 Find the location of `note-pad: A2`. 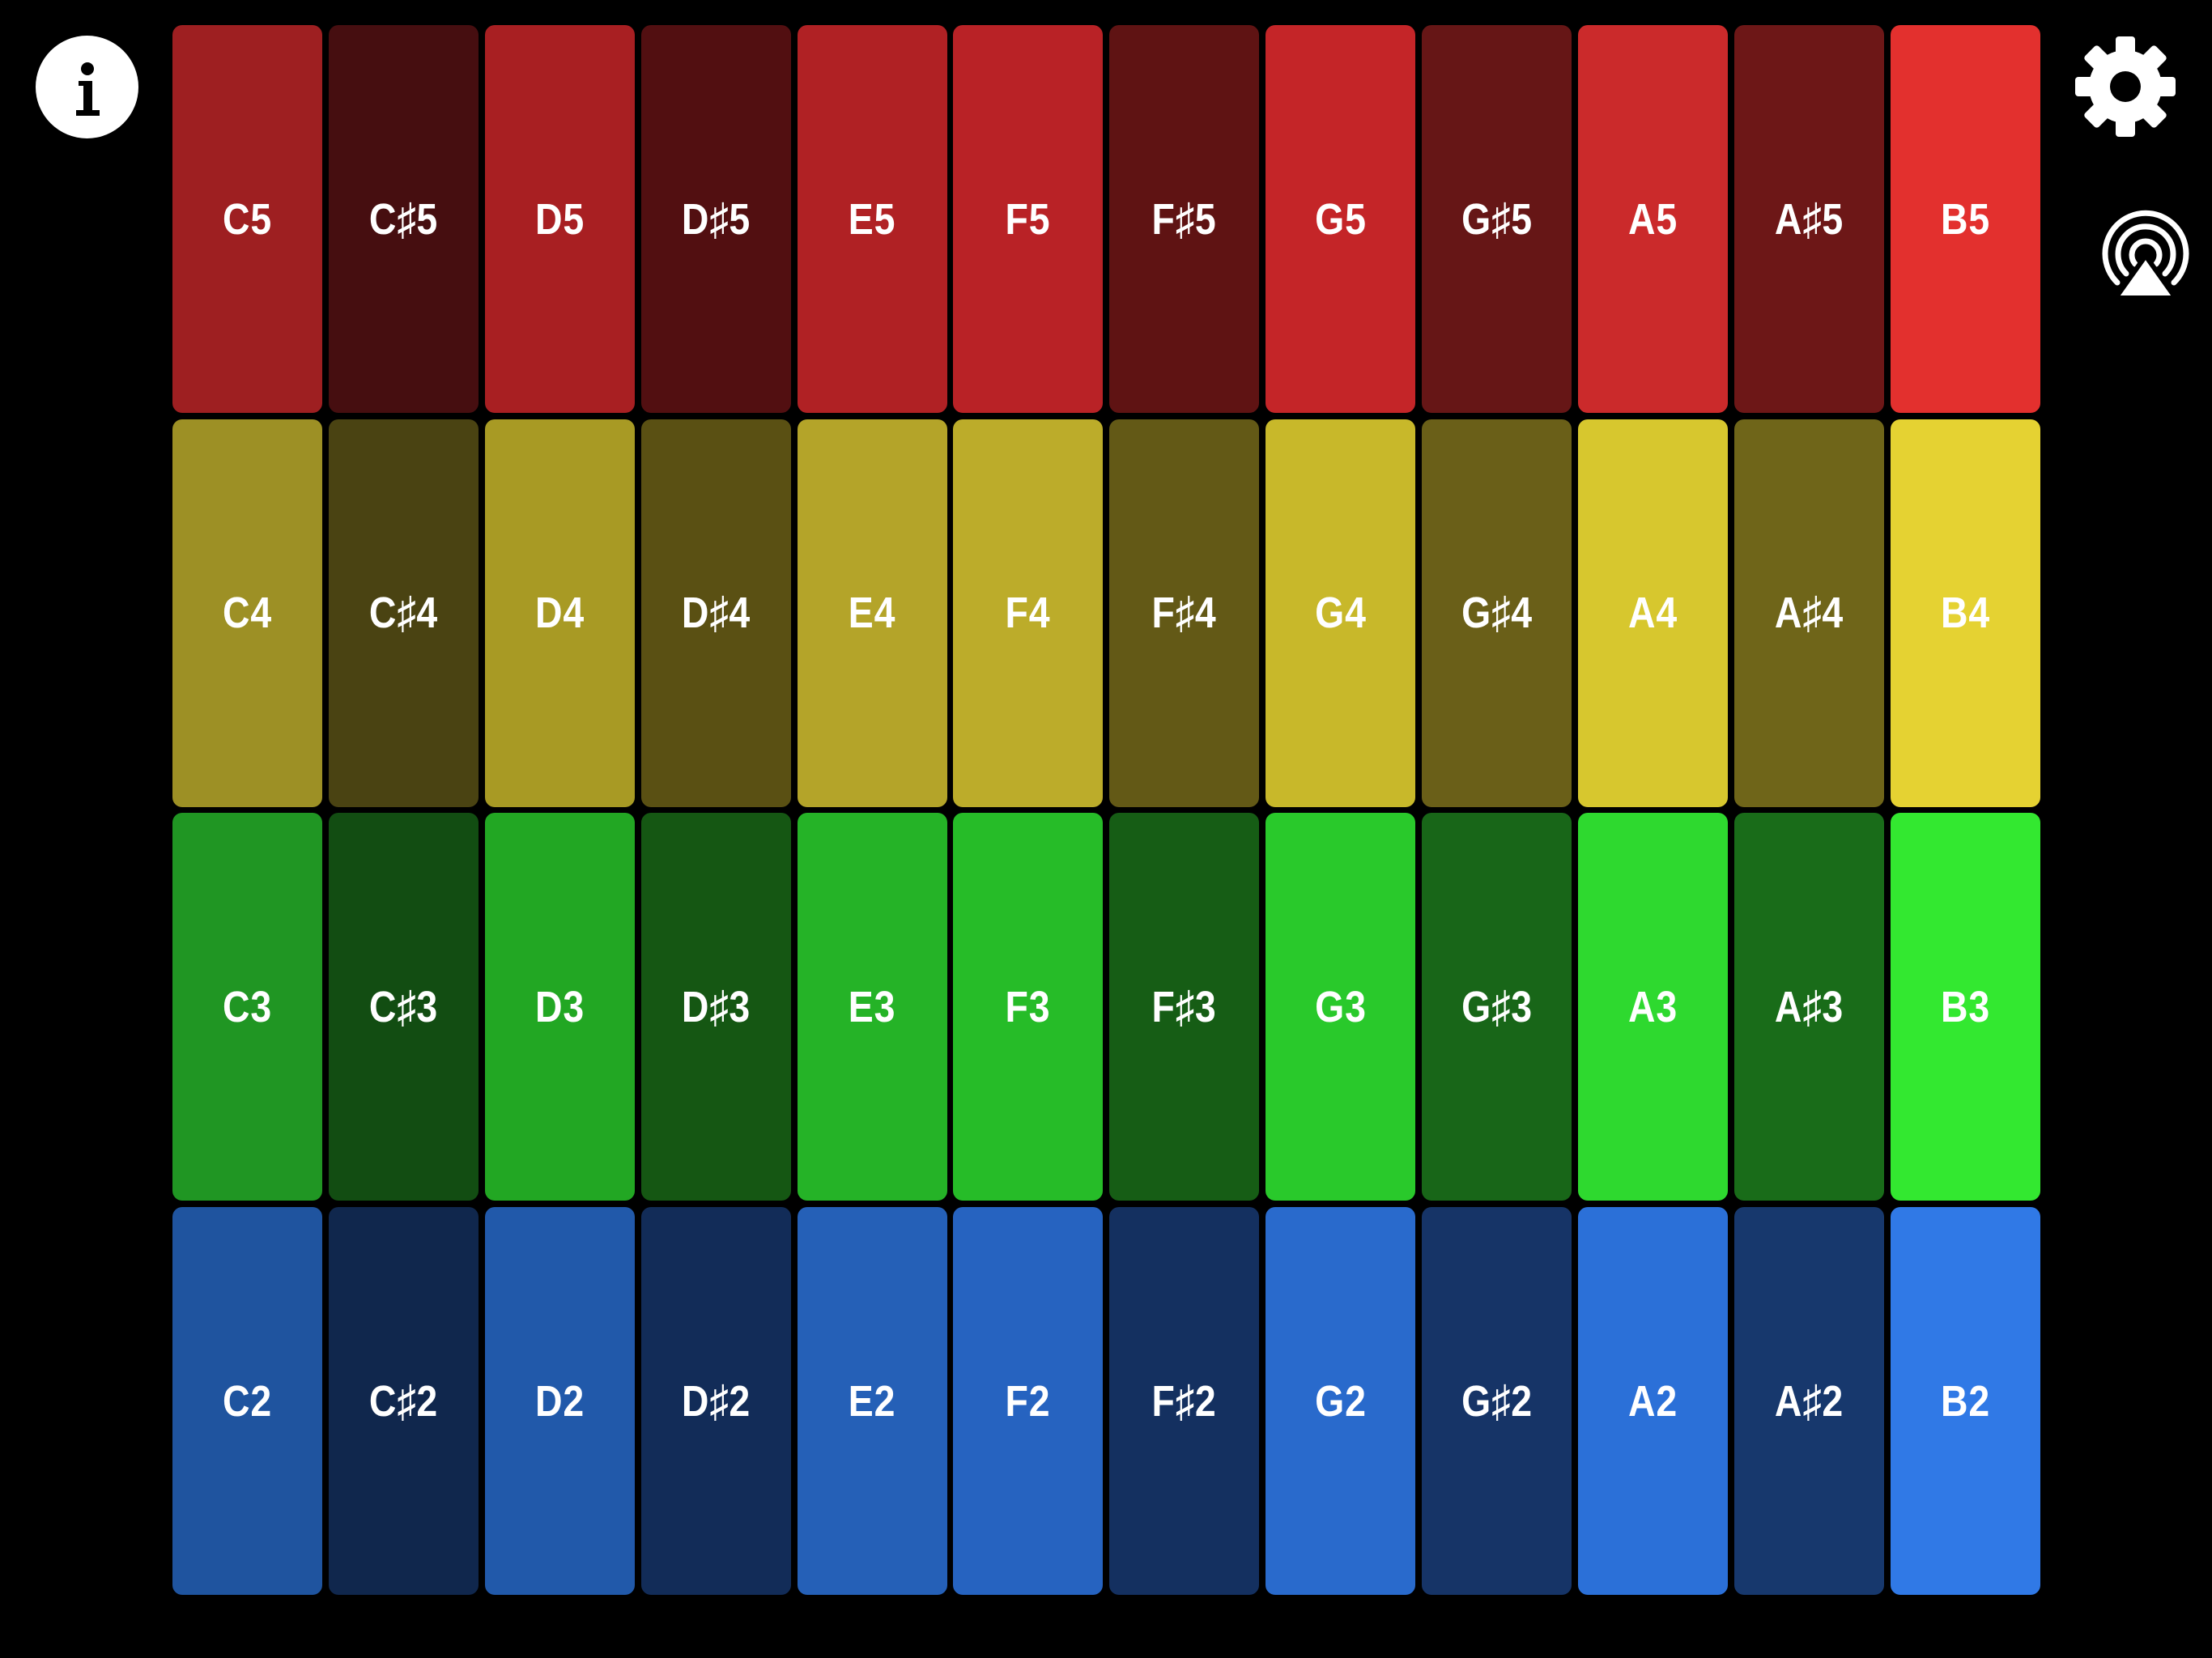

note-pad: A2 is located at coordinates (1654, 1401).